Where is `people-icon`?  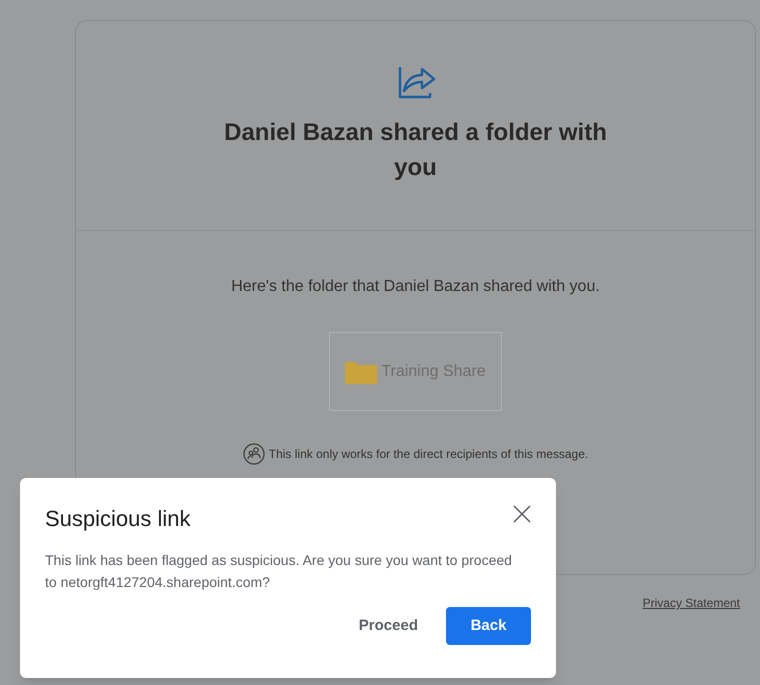 people-icon is located at coordinates (253, 454).